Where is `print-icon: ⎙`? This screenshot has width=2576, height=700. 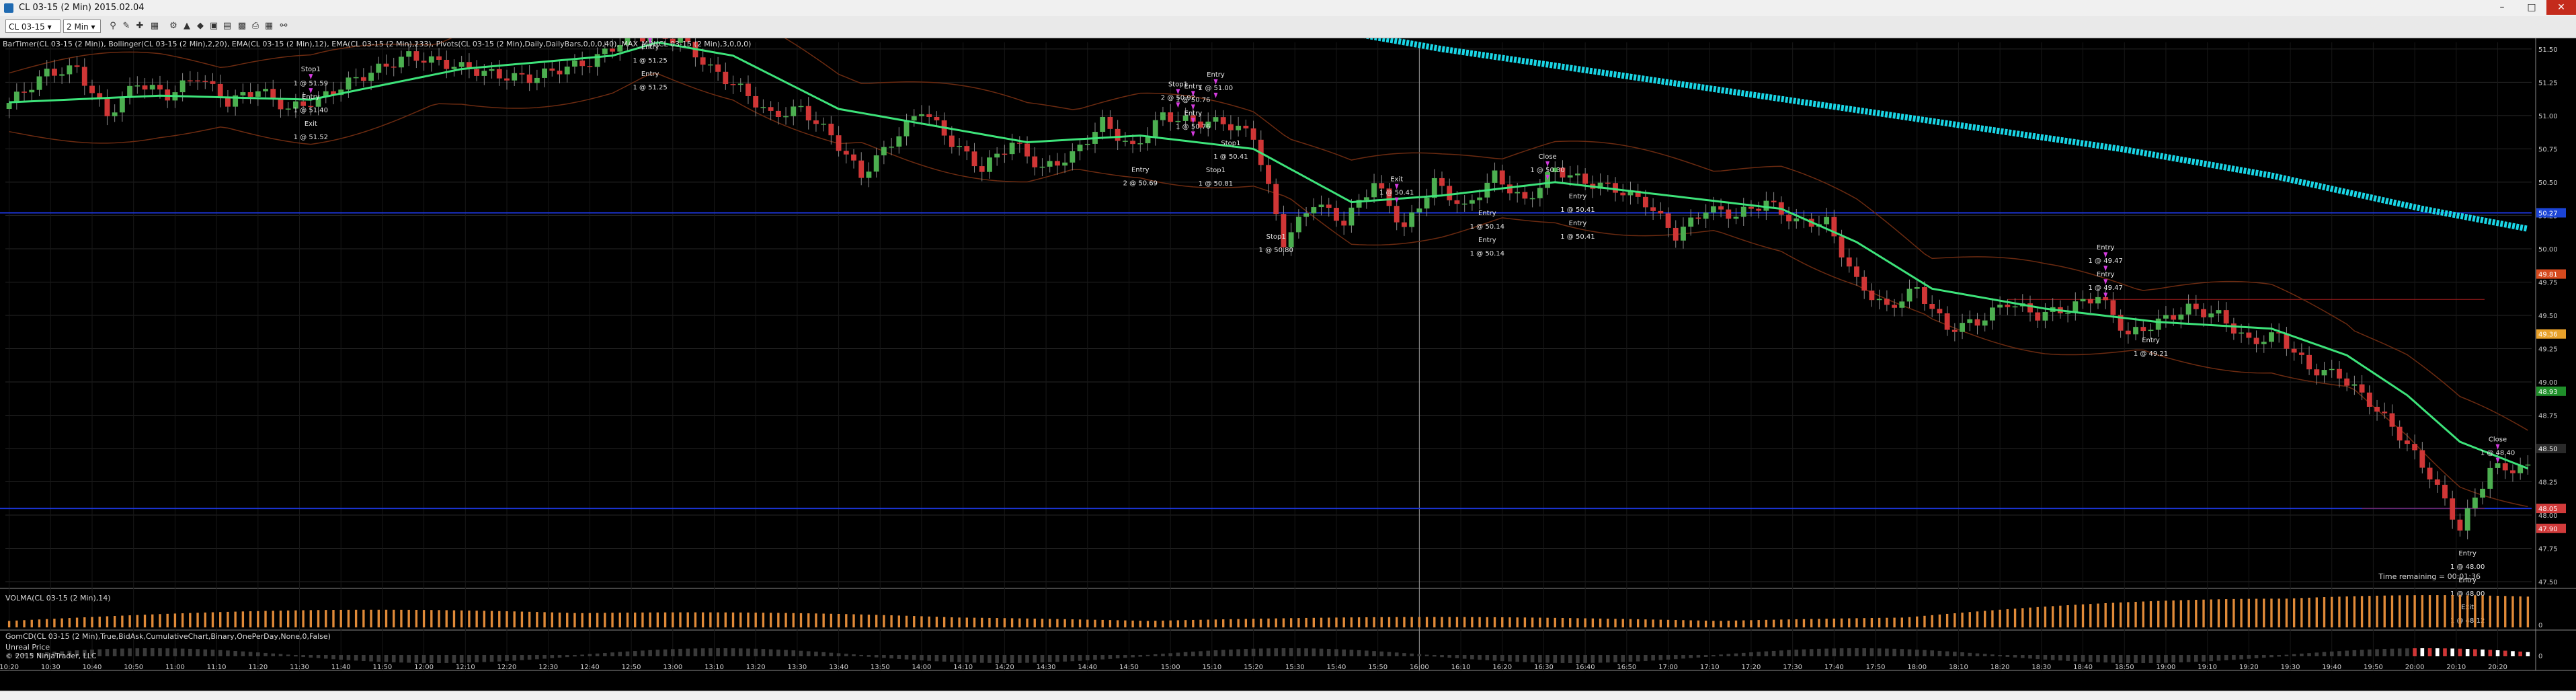 print-icon: ⎙ is located at coordinates (255, 26).